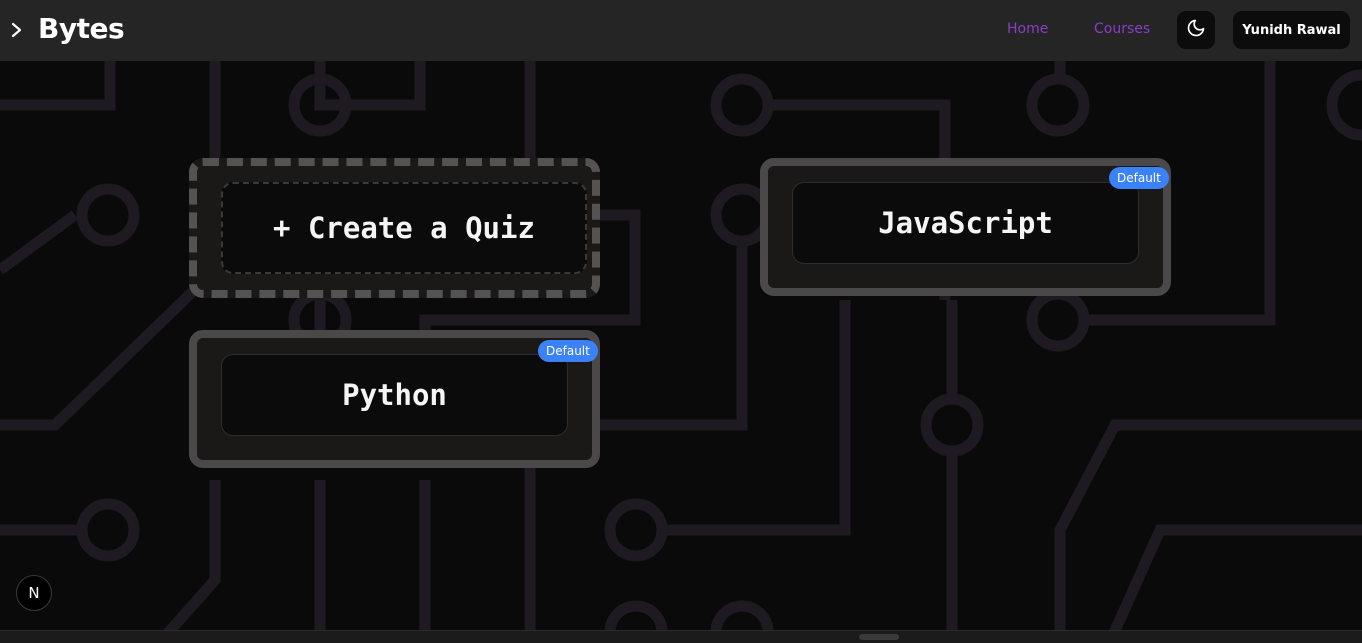  I want to click on nav-courses-link: Courses, so click(1122, 29).